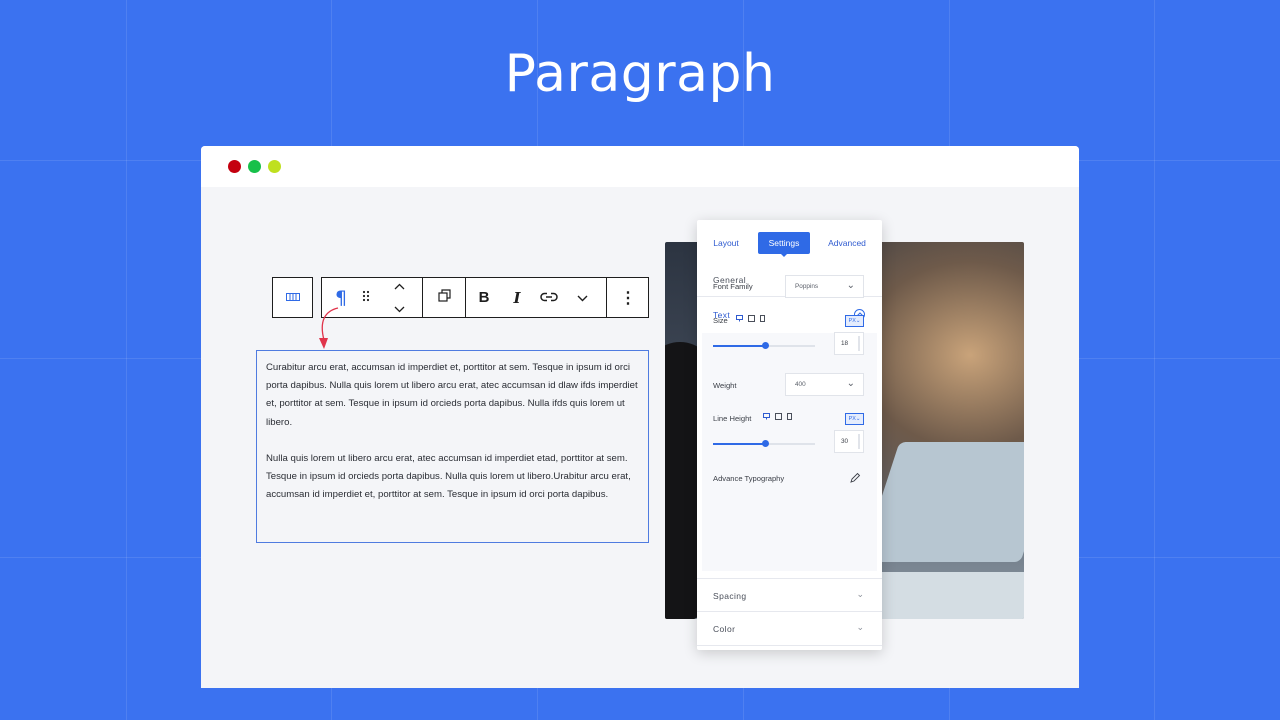 This screenshot has height=720, width=1280. I want to click on size-slider, so click(764, 345).